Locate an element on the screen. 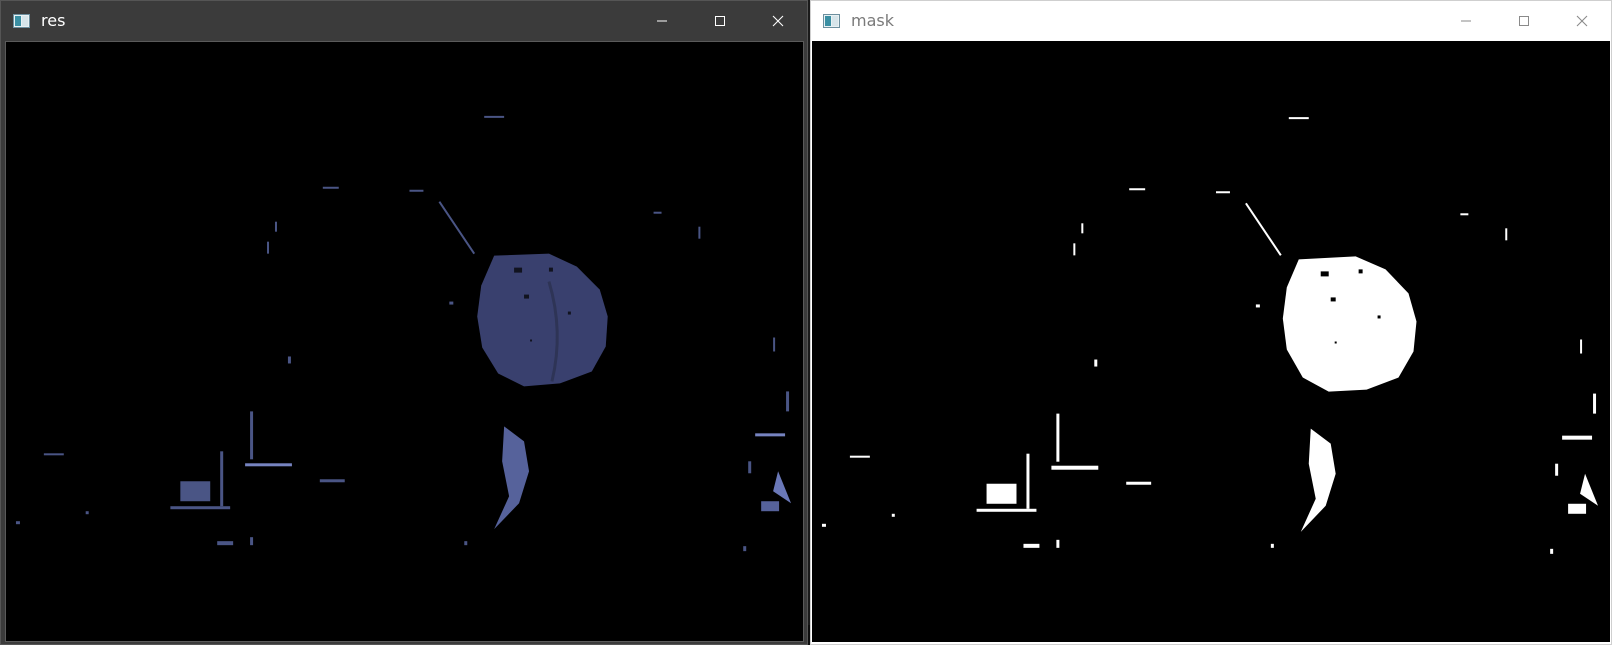 This screenshot has height=645, width=1612. mask-titlebar: mask is located at coordinates (1211, 21).